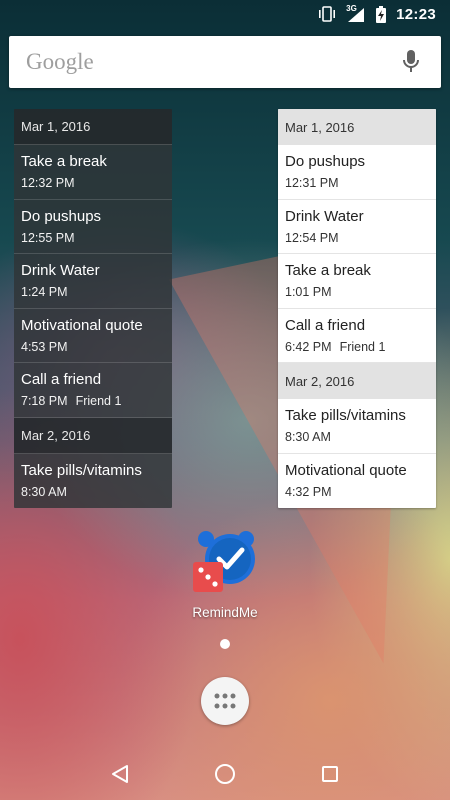 This screenshot has width=450, height=800. I want to click on list-item: Drink Water 12:54 PM, so click(357, 227).